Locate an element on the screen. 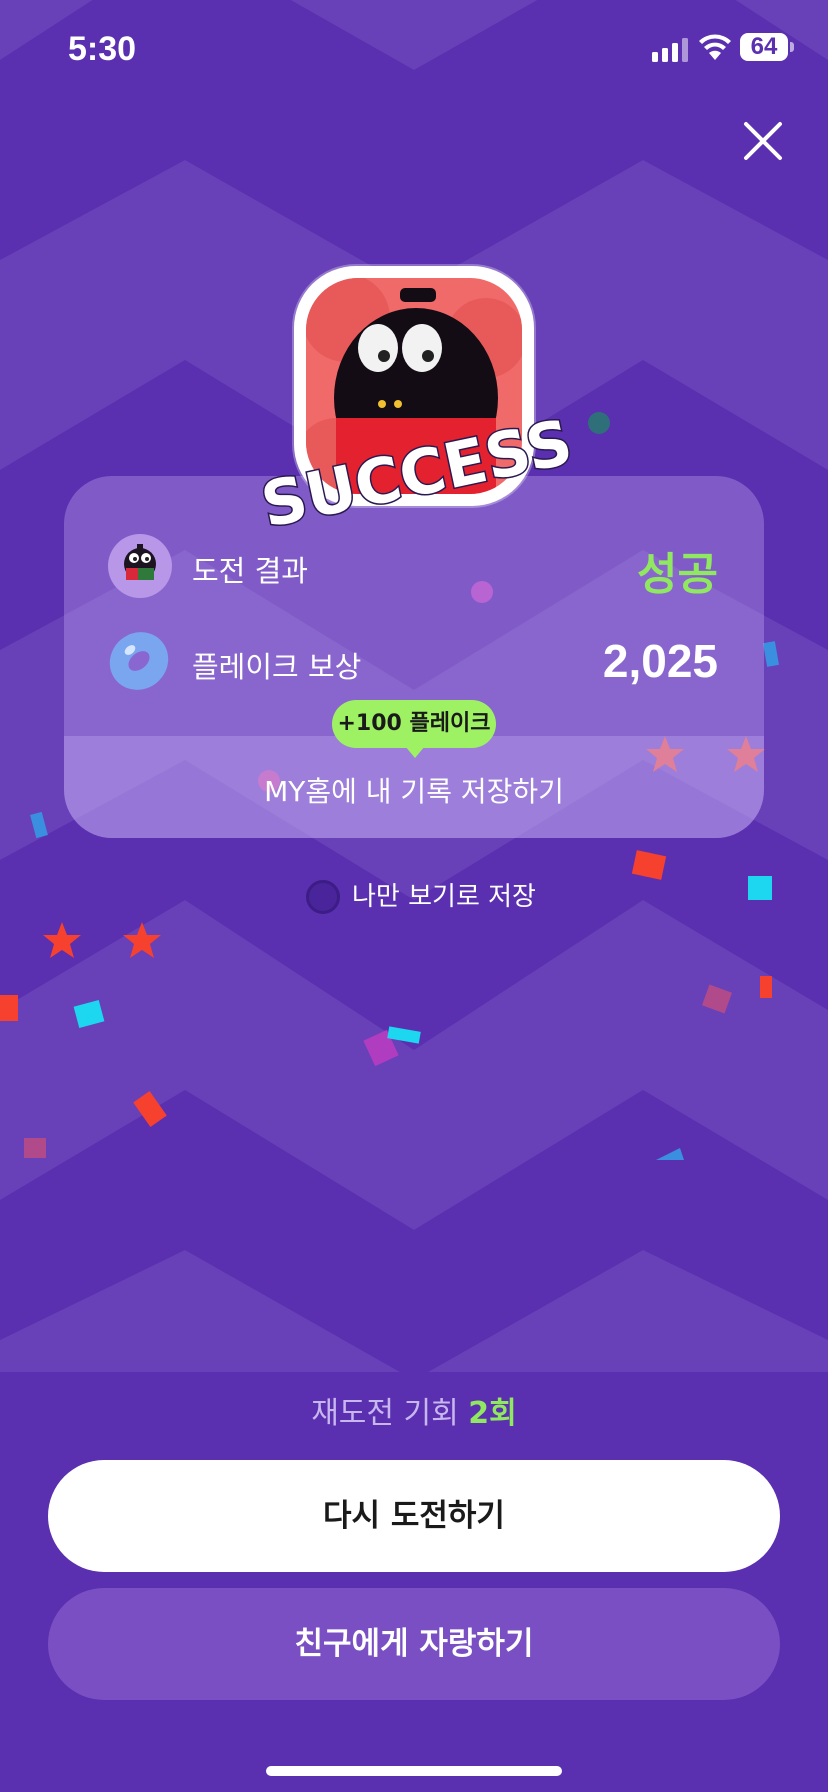 The width and height of the screenshot is (828, 1792). success-banner: SUCCESS is located at coordinates (417, 469).